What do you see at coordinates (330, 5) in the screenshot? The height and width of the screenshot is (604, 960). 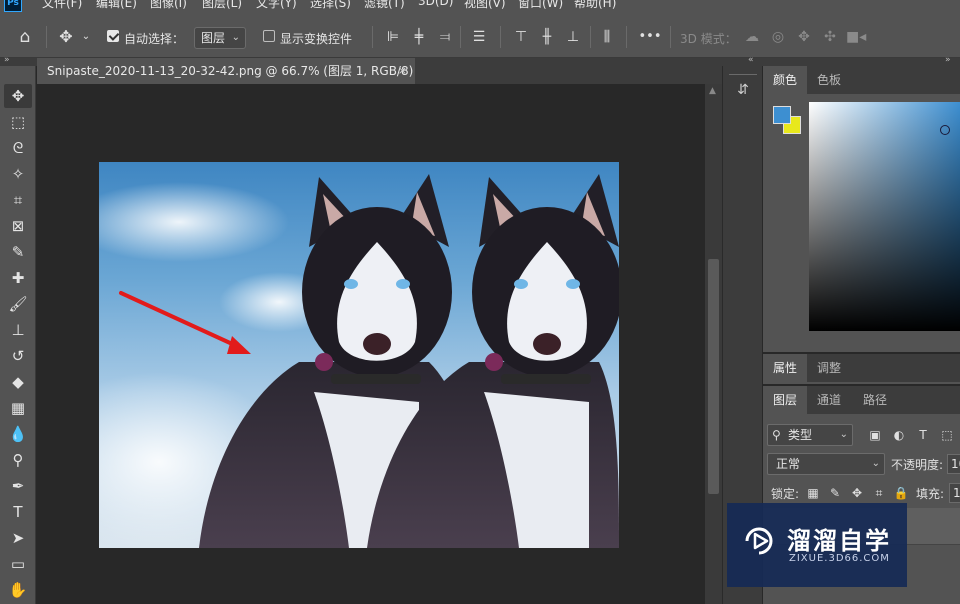 I see `menu-select: 选择(S)` at bounding box center [330, 5].